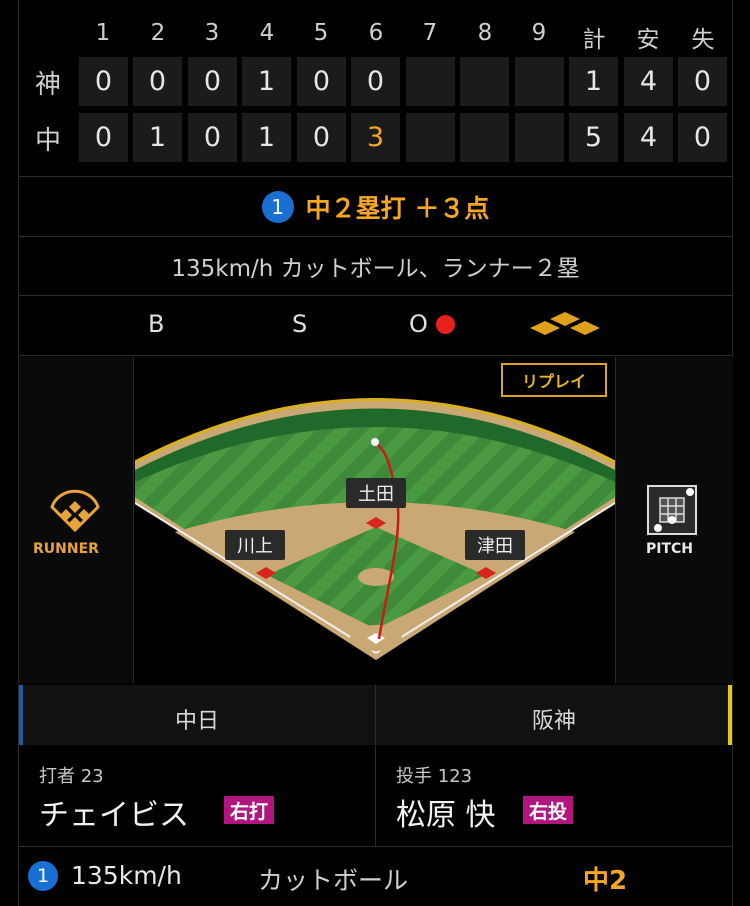 This screenshot has width=750, height=906. Describe the element at coordinates (430, 33) in the screenshot. I see `inning-header: 7` at that location.